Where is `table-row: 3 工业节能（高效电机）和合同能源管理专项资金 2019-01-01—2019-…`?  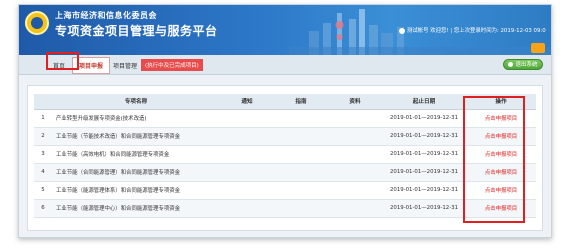
table-row: 3 工业节能（高效电机）和合同能源管理专项资金 2019-01-01—2019-… is located at coordinates (285, 154).